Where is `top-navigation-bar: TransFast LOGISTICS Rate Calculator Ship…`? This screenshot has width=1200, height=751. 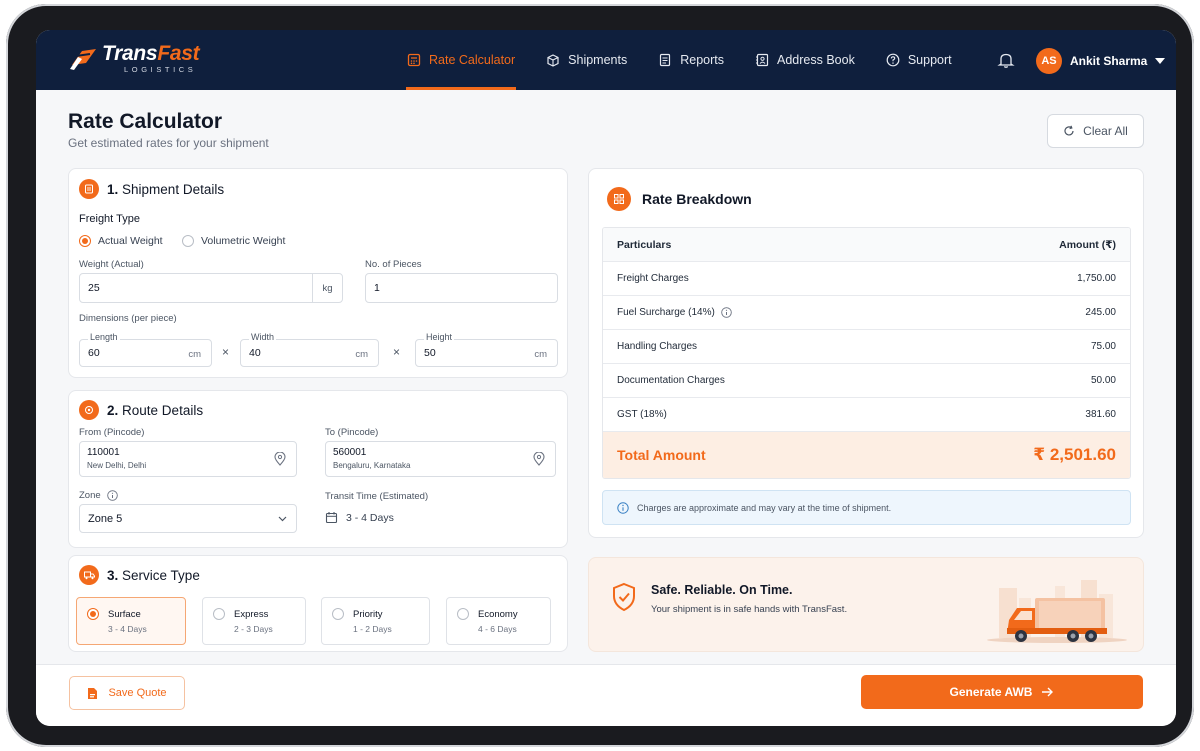 top-navigation-bar: TransFast LOGISTICS Rate Calculator Ship… is located at coordinates (606, 60).